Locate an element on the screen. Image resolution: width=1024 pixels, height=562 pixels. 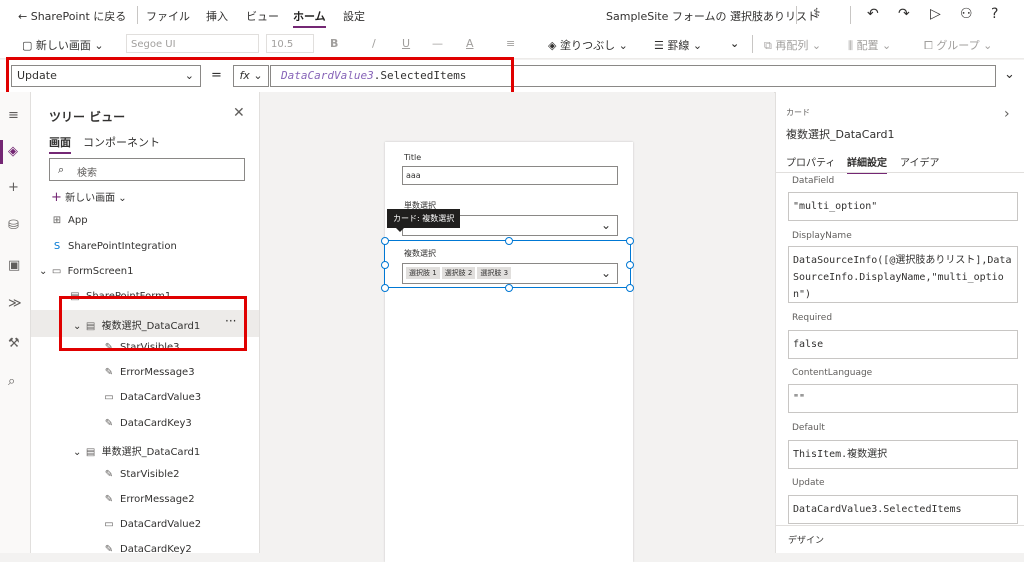
contentlanguage-input: "" is located at coordinates (903, 398).